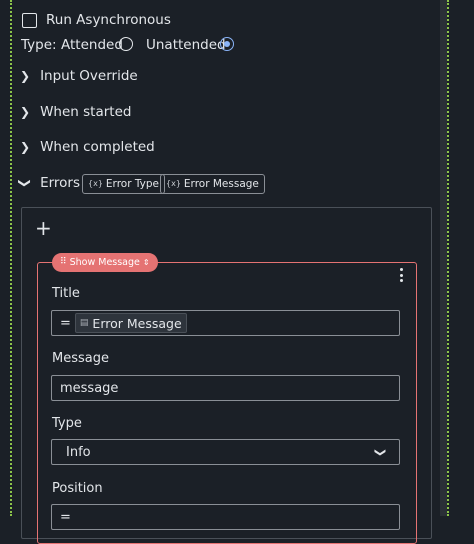 Image resolution: width=474 pixels, height=544 pixels. I want to click on message-label: Message, so click(80, 358).